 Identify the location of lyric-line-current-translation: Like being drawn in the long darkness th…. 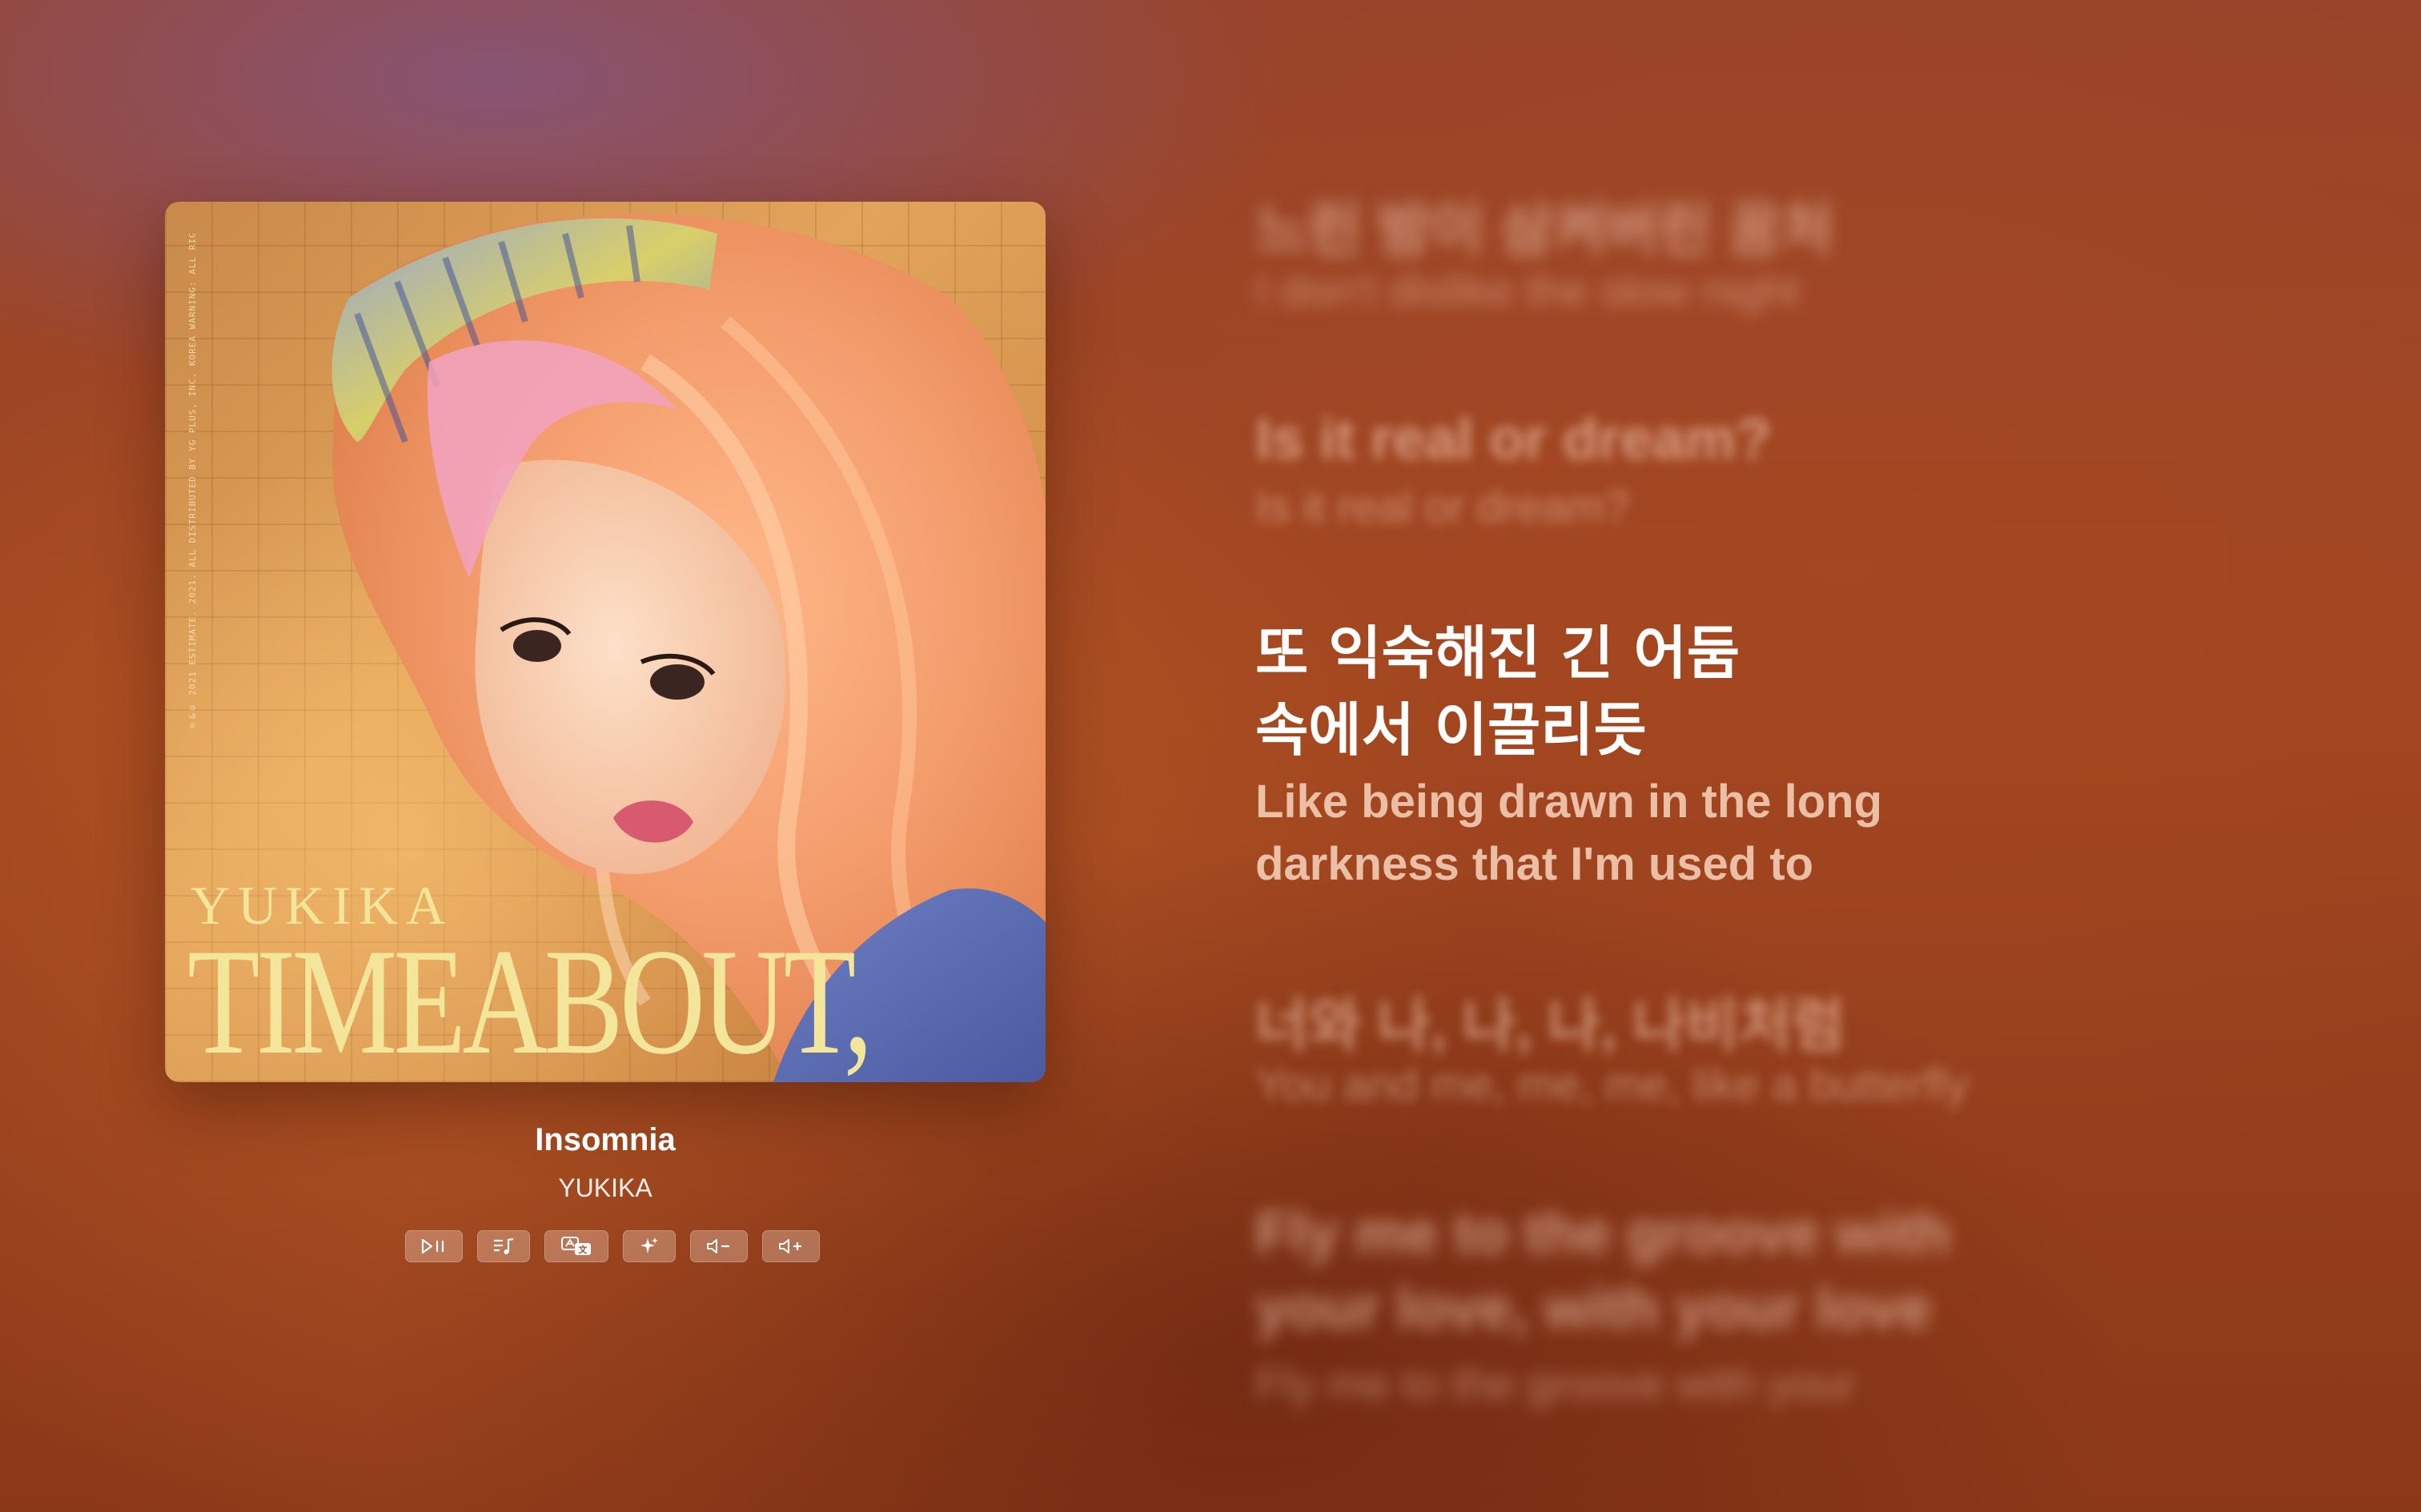
(1756, 834).